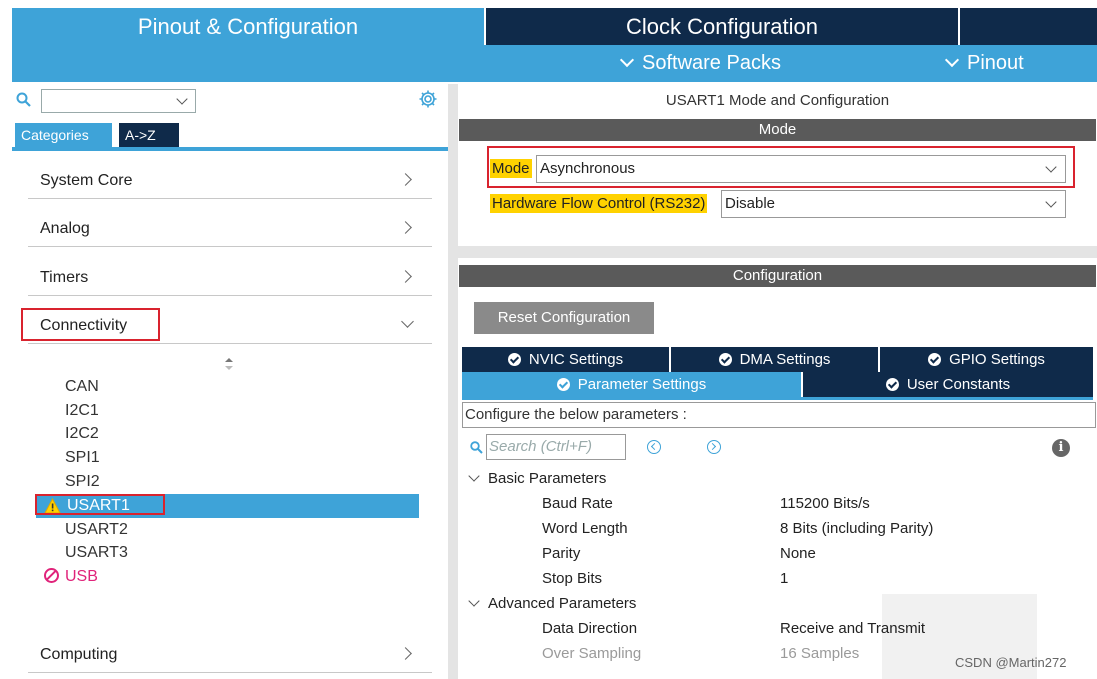 The height and width of the screenshot is (679, 1097). I want to click on tab-label: Parameter Settings, so click(642, 384).